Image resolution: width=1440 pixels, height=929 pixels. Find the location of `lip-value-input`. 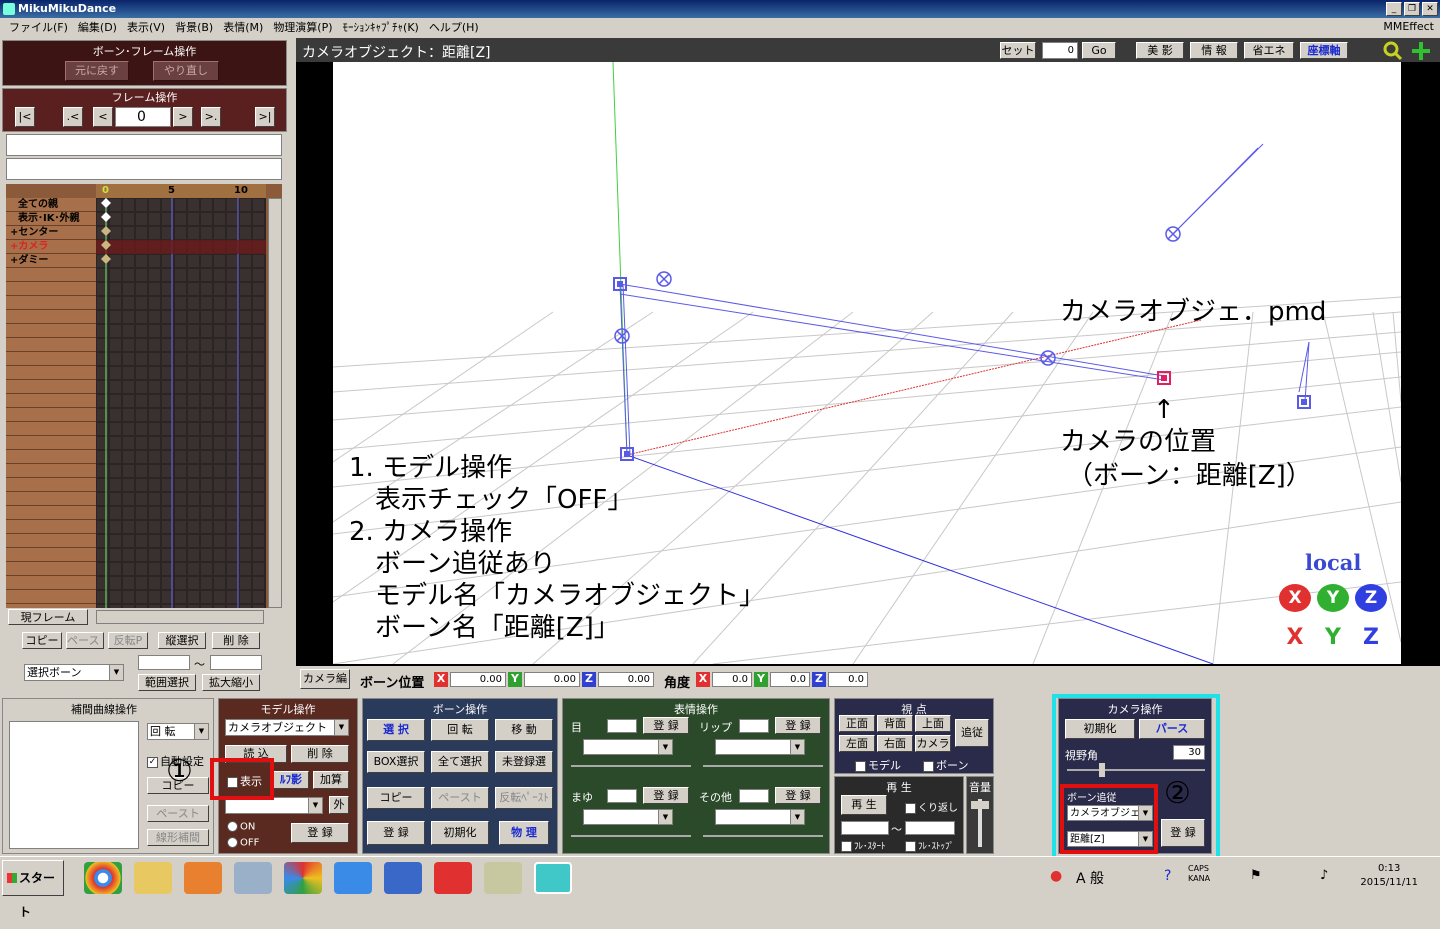

lip-value-input is located at coordinates (754, 726).